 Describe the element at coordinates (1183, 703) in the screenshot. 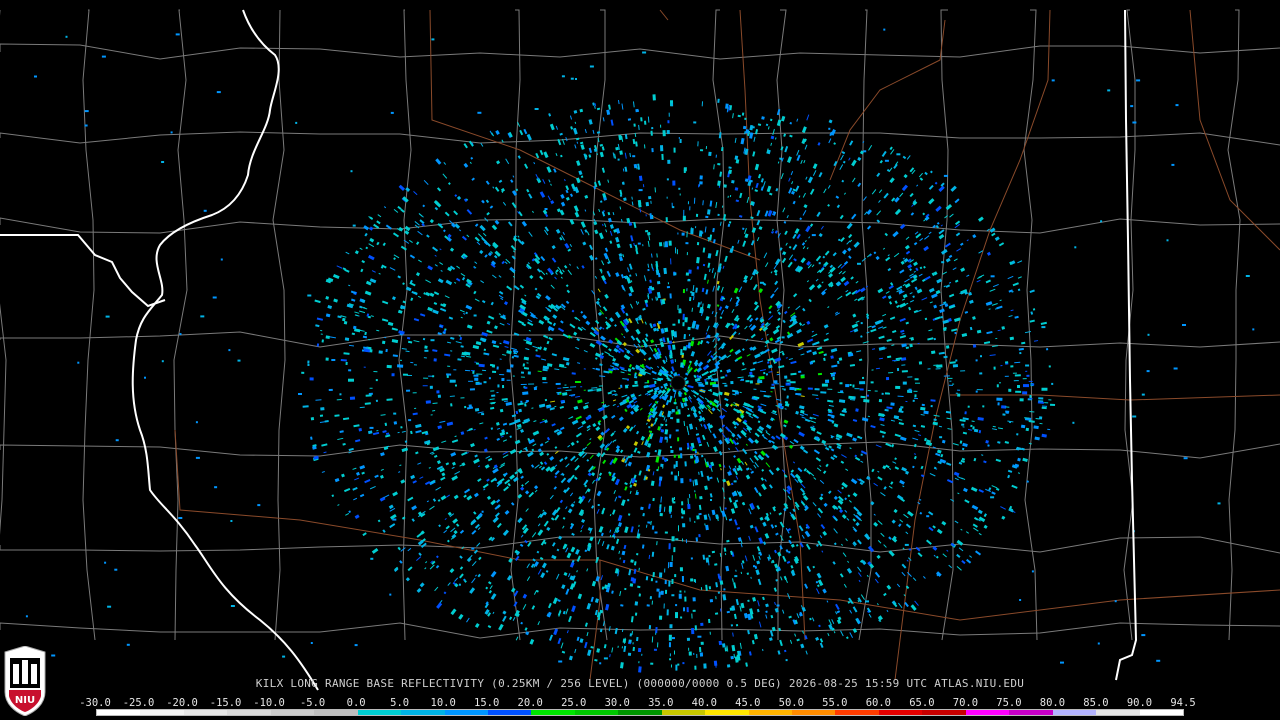

I see `scale-label: 94.5` at that location.